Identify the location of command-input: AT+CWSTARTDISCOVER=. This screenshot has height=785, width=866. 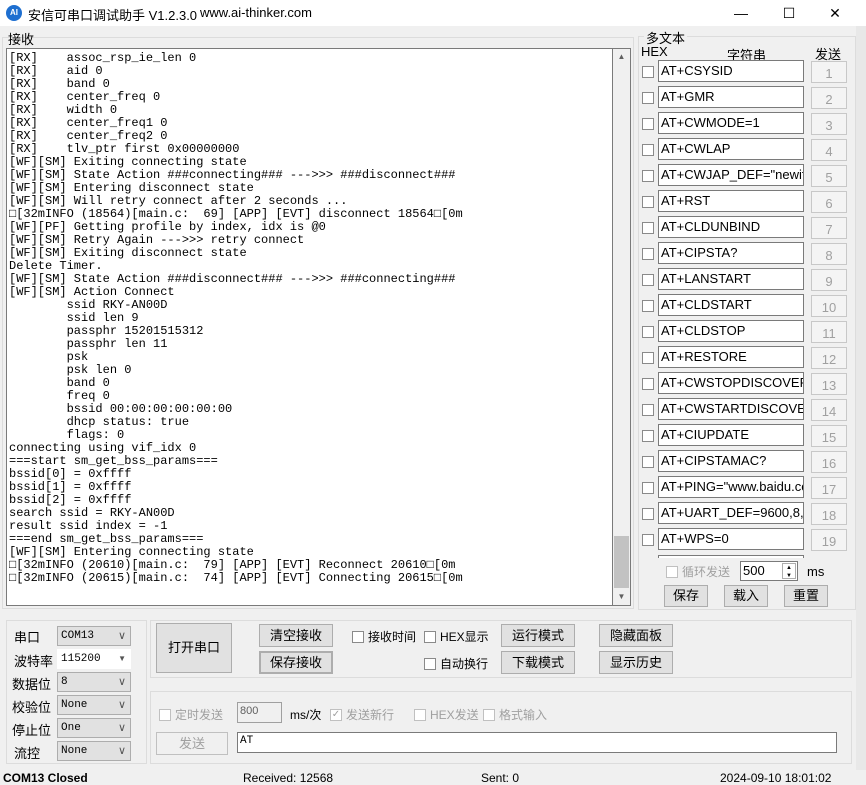
(731, 409).